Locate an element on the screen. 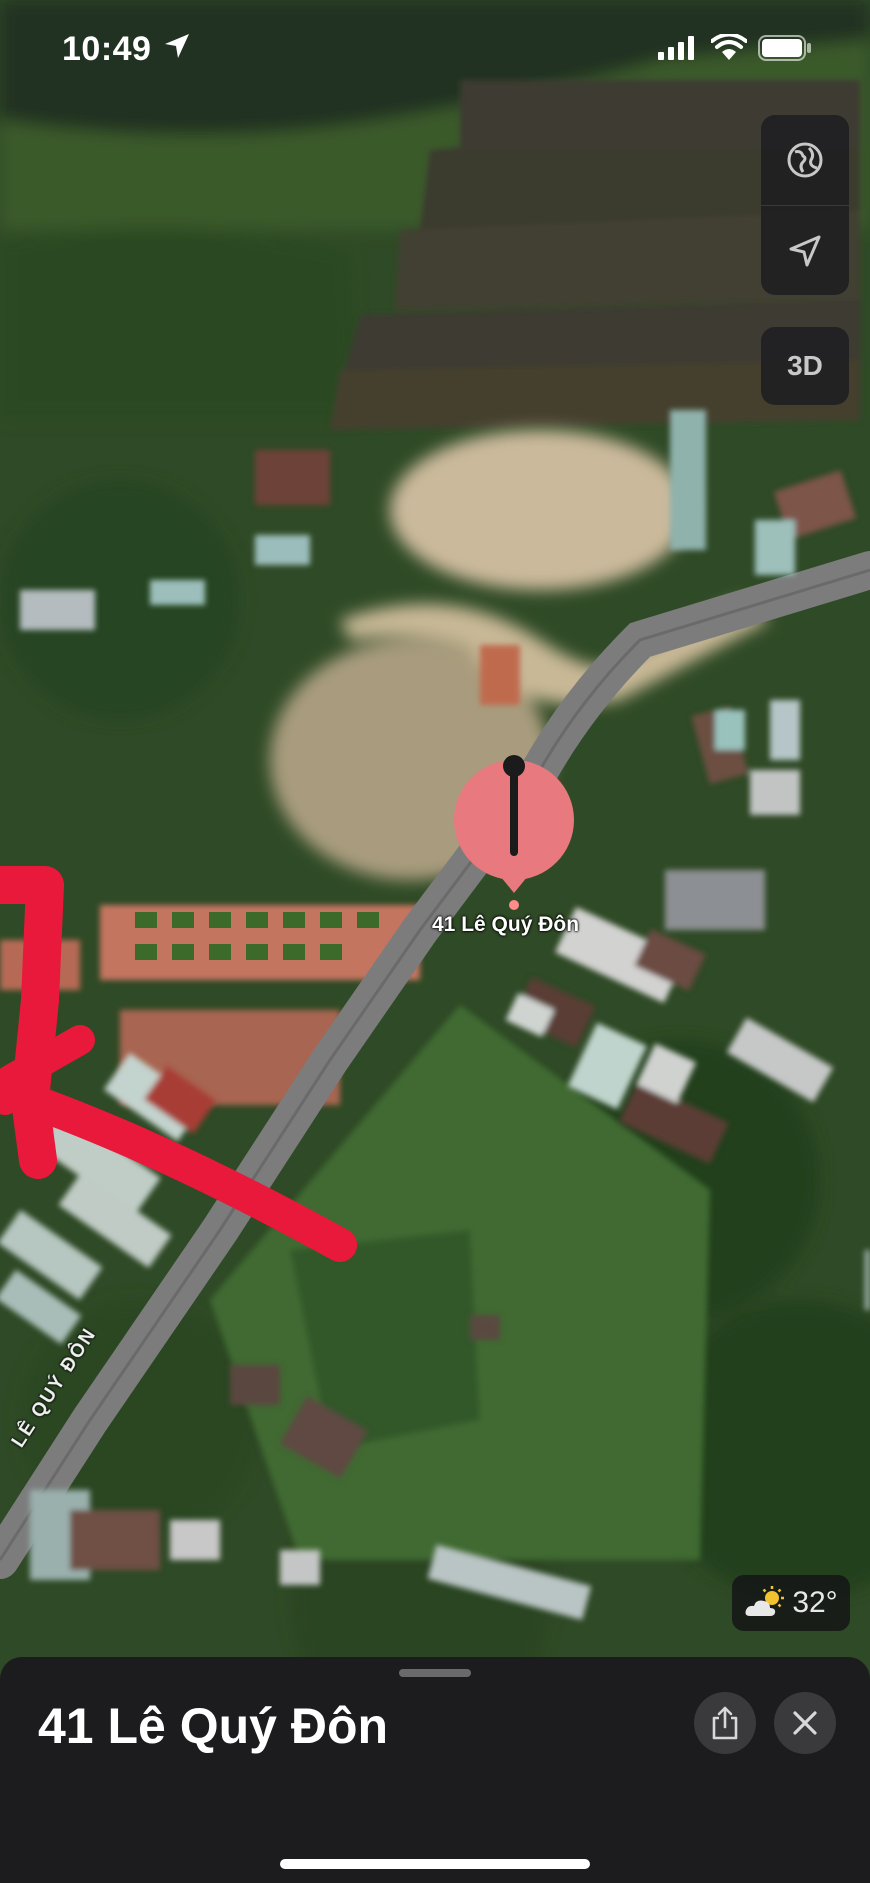 This screenshot has width=870, height=1883. close-icon is located at coordinates (805, 1723).